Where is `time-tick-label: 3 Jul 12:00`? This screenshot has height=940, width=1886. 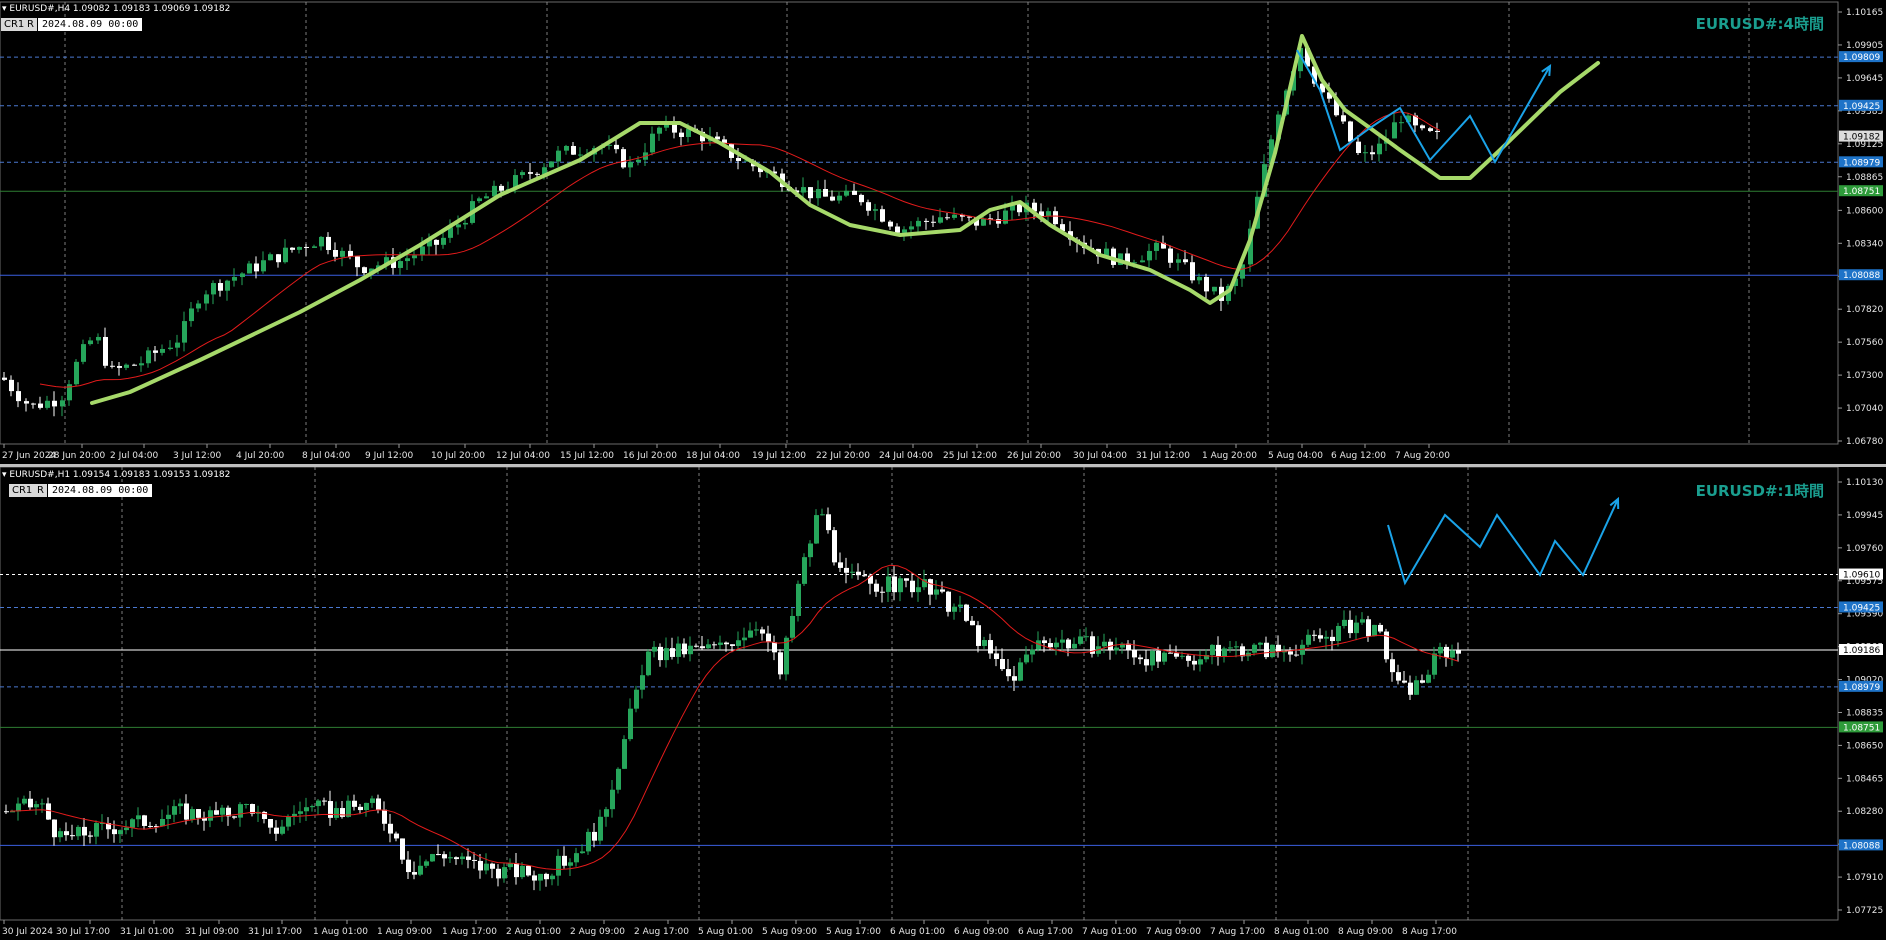
time-tick-label: 3 Jul 12:00 is located at coordinates (197, 456).